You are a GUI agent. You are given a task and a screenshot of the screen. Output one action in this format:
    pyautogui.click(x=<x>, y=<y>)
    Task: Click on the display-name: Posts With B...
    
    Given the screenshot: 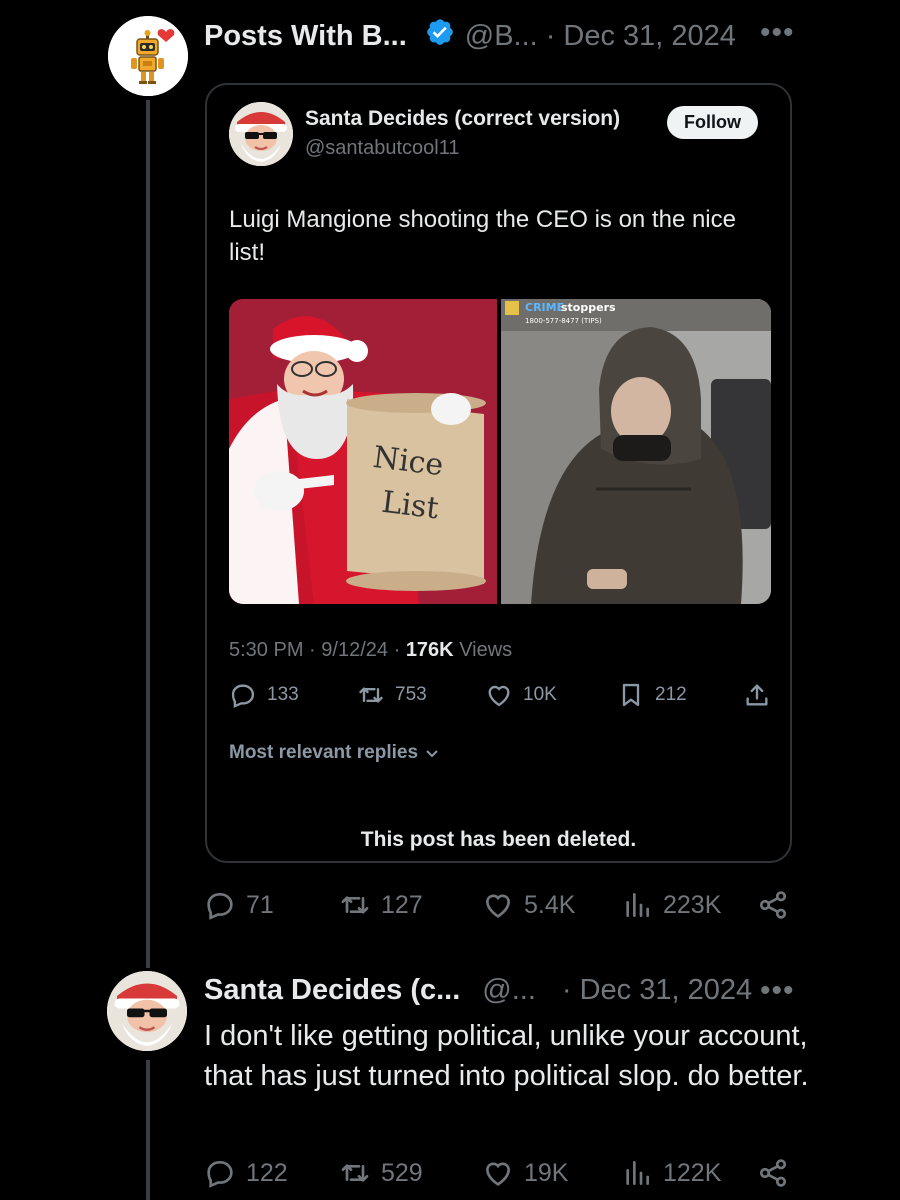 What is the action you would take?
    pyautogui.click(x=305, y=36)
    